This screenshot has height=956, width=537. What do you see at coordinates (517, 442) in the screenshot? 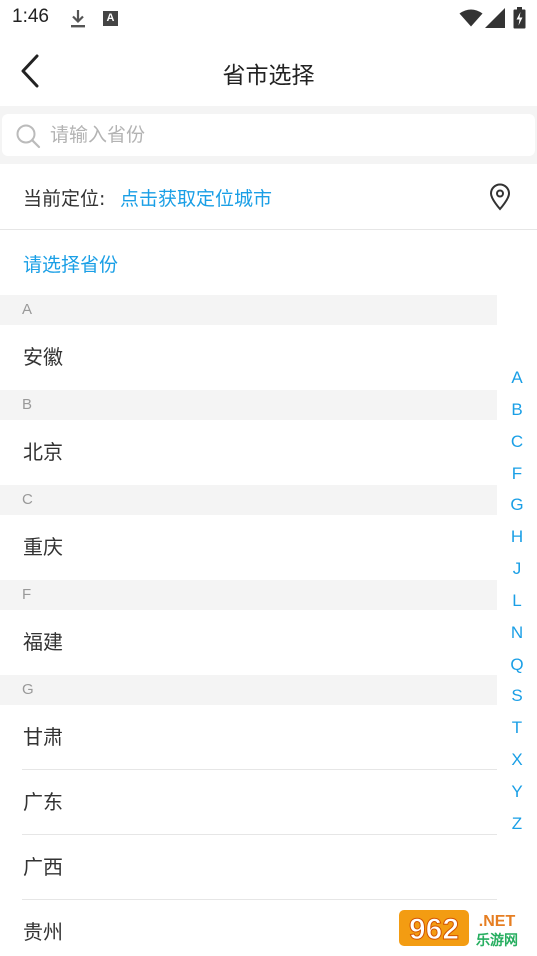
I see `index-letter: C` at bounding box center [517, 442].